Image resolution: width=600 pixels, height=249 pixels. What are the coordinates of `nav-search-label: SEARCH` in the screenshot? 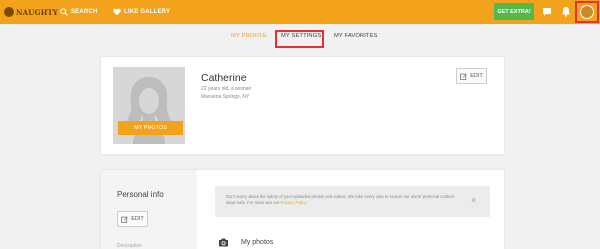 It's located at (84, 12).